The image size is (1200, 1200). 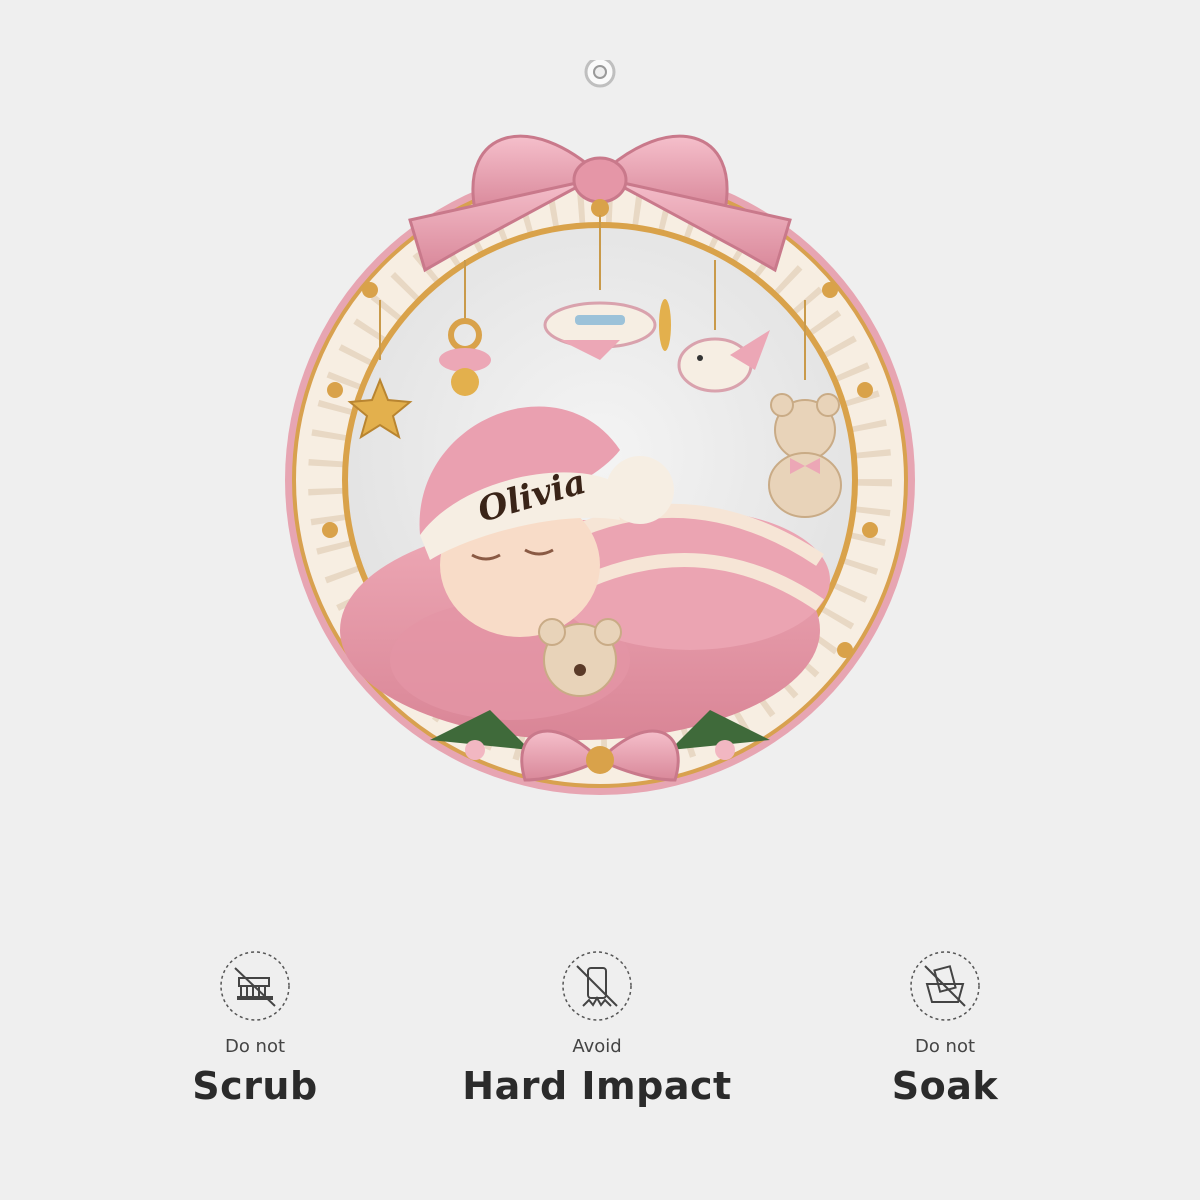 I want to click on hanging-ring-icon, so click(x=600, y=74).